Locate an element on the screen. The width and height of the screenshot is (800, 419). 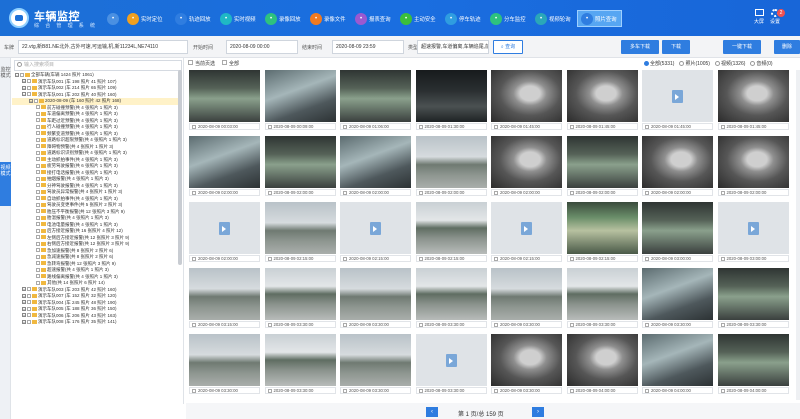
notification-badge: 2 is located at coordinates (781, 13).